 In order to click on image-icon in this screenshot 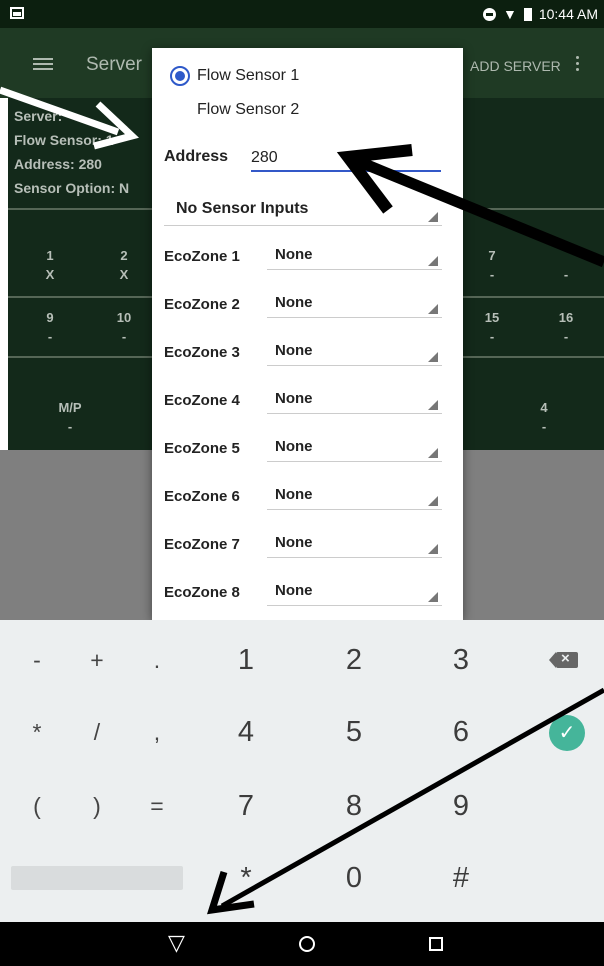, I will do `click(17, 13)`.